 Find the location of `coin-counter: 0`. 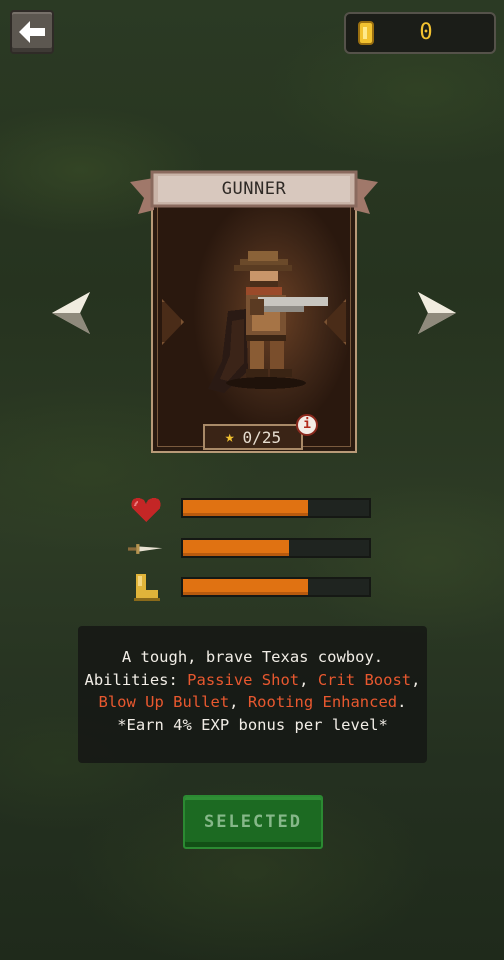

coin-counter: 0 is located at coordinates (420, 33).